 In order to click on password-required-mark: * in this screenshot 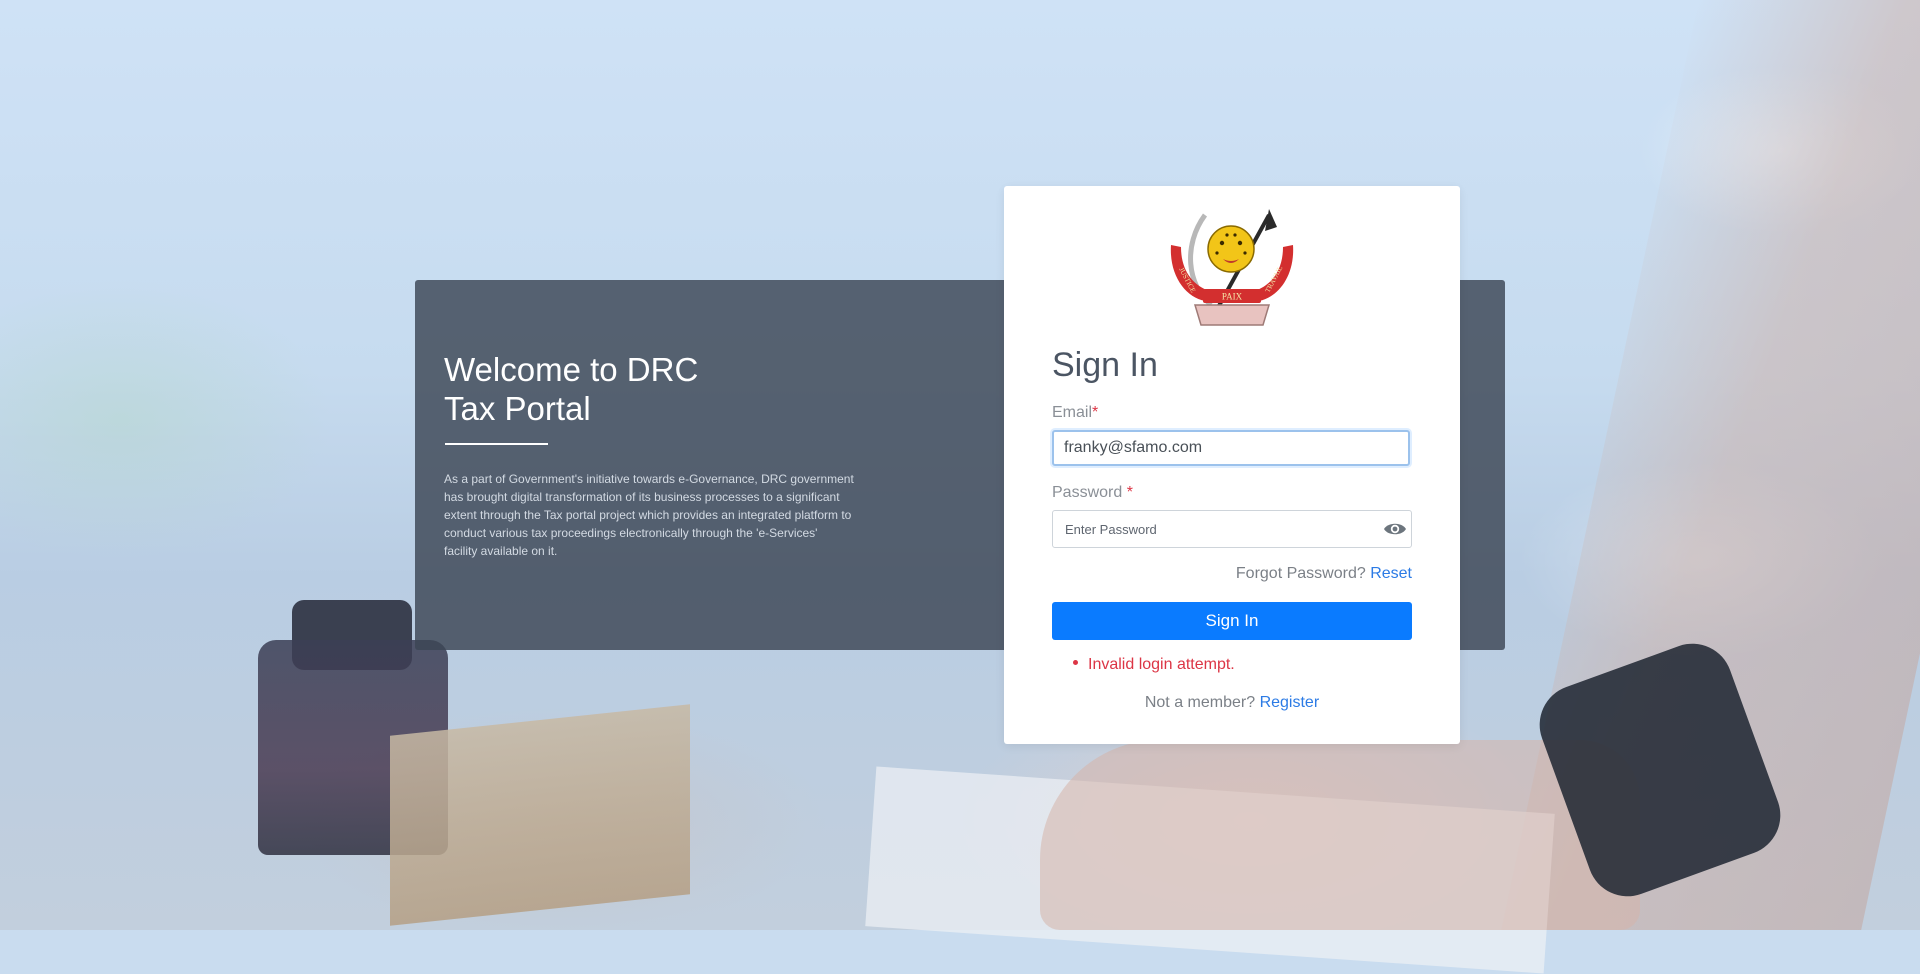, I will do `click(1129, 492)`.